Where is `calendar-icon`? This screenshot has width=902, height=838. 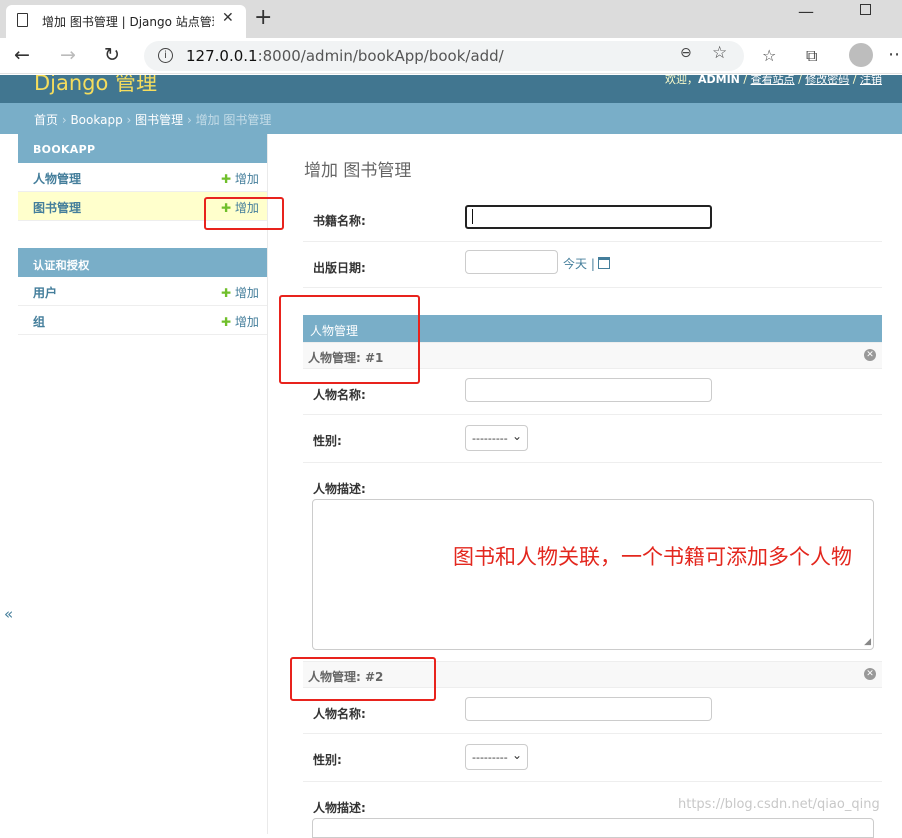 calendar-icon is located at coordinates (603, 263).